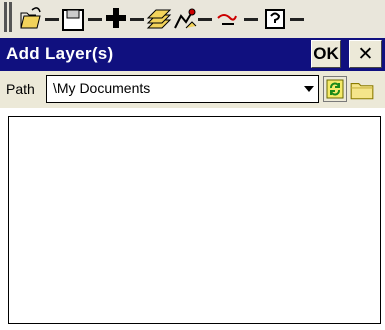 The image size is (385, 330). Describe the element at coordinates (159, 18) in the screenshot. I see `layers-icon` at that location.